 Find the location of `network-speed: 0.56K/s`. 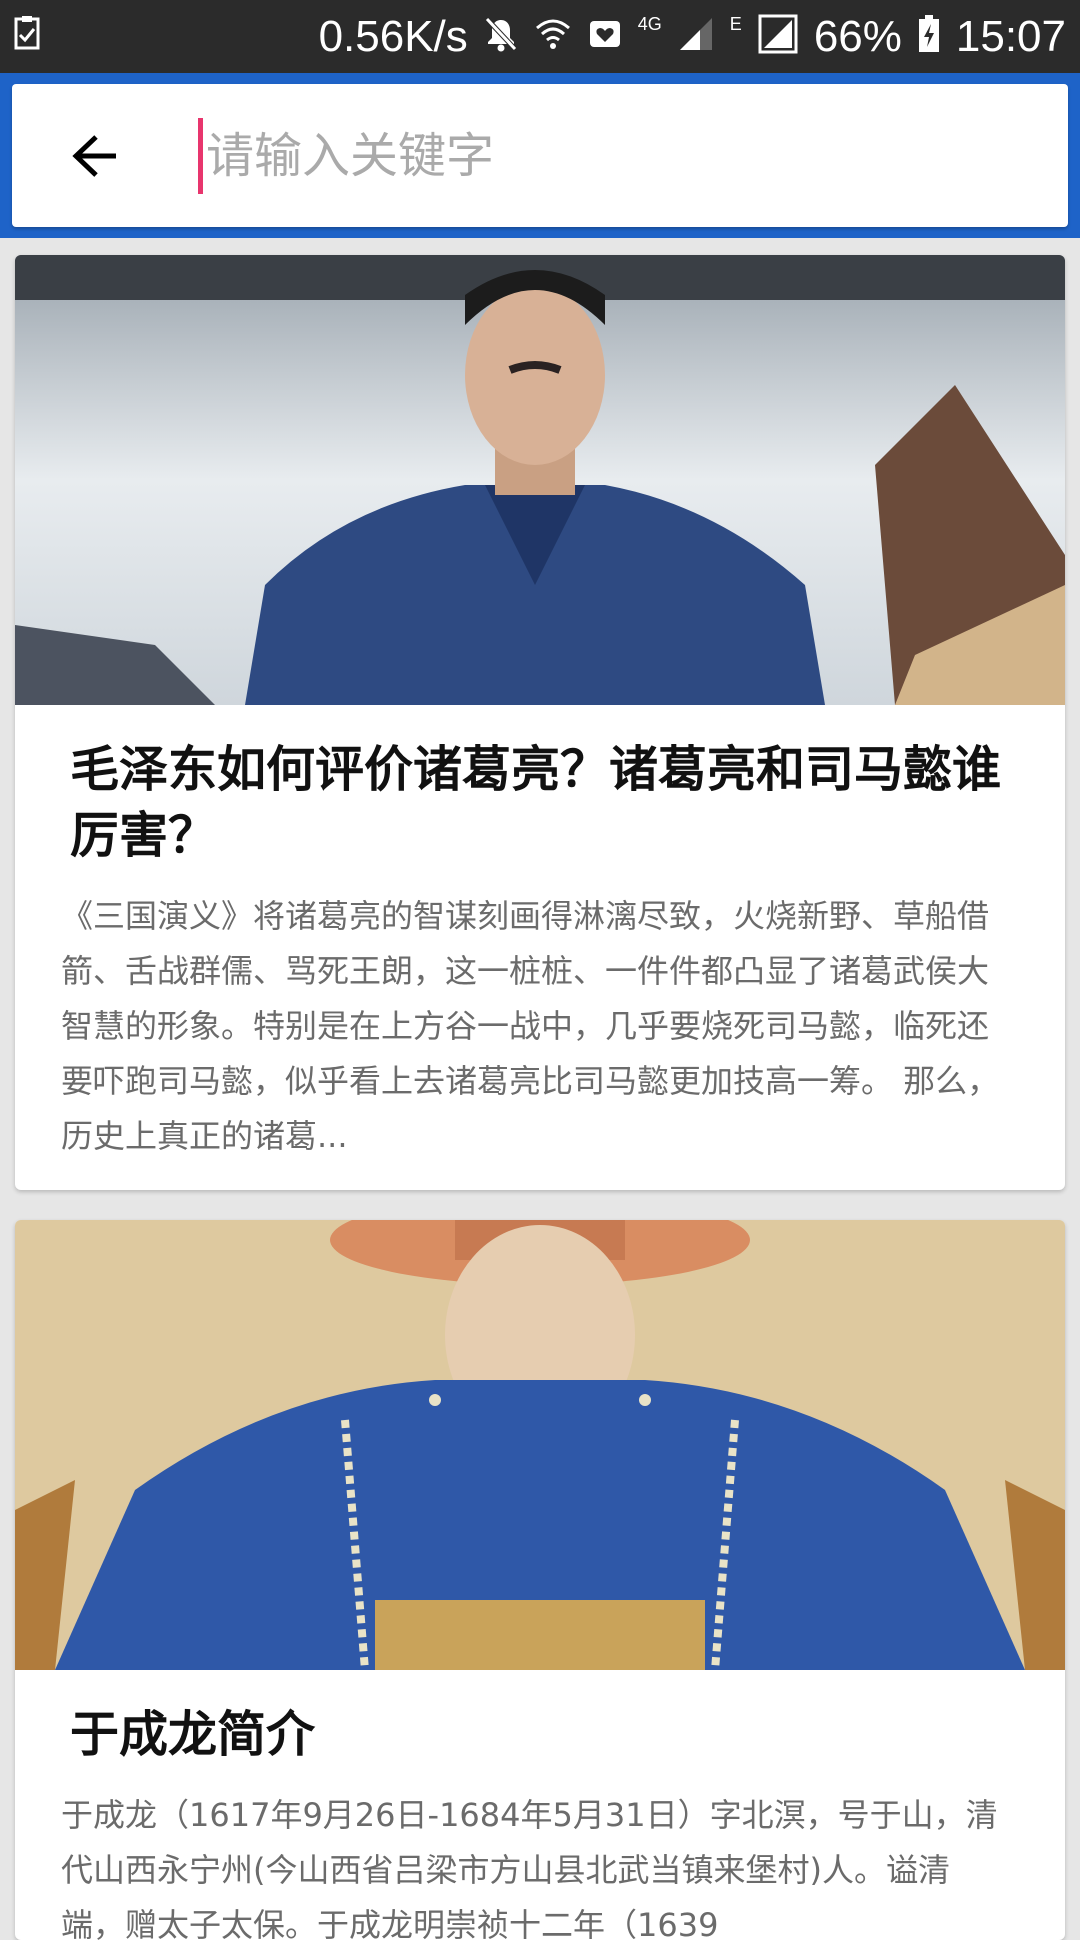

network-speed: 0.56K/s is located at coordinates (393, 36).